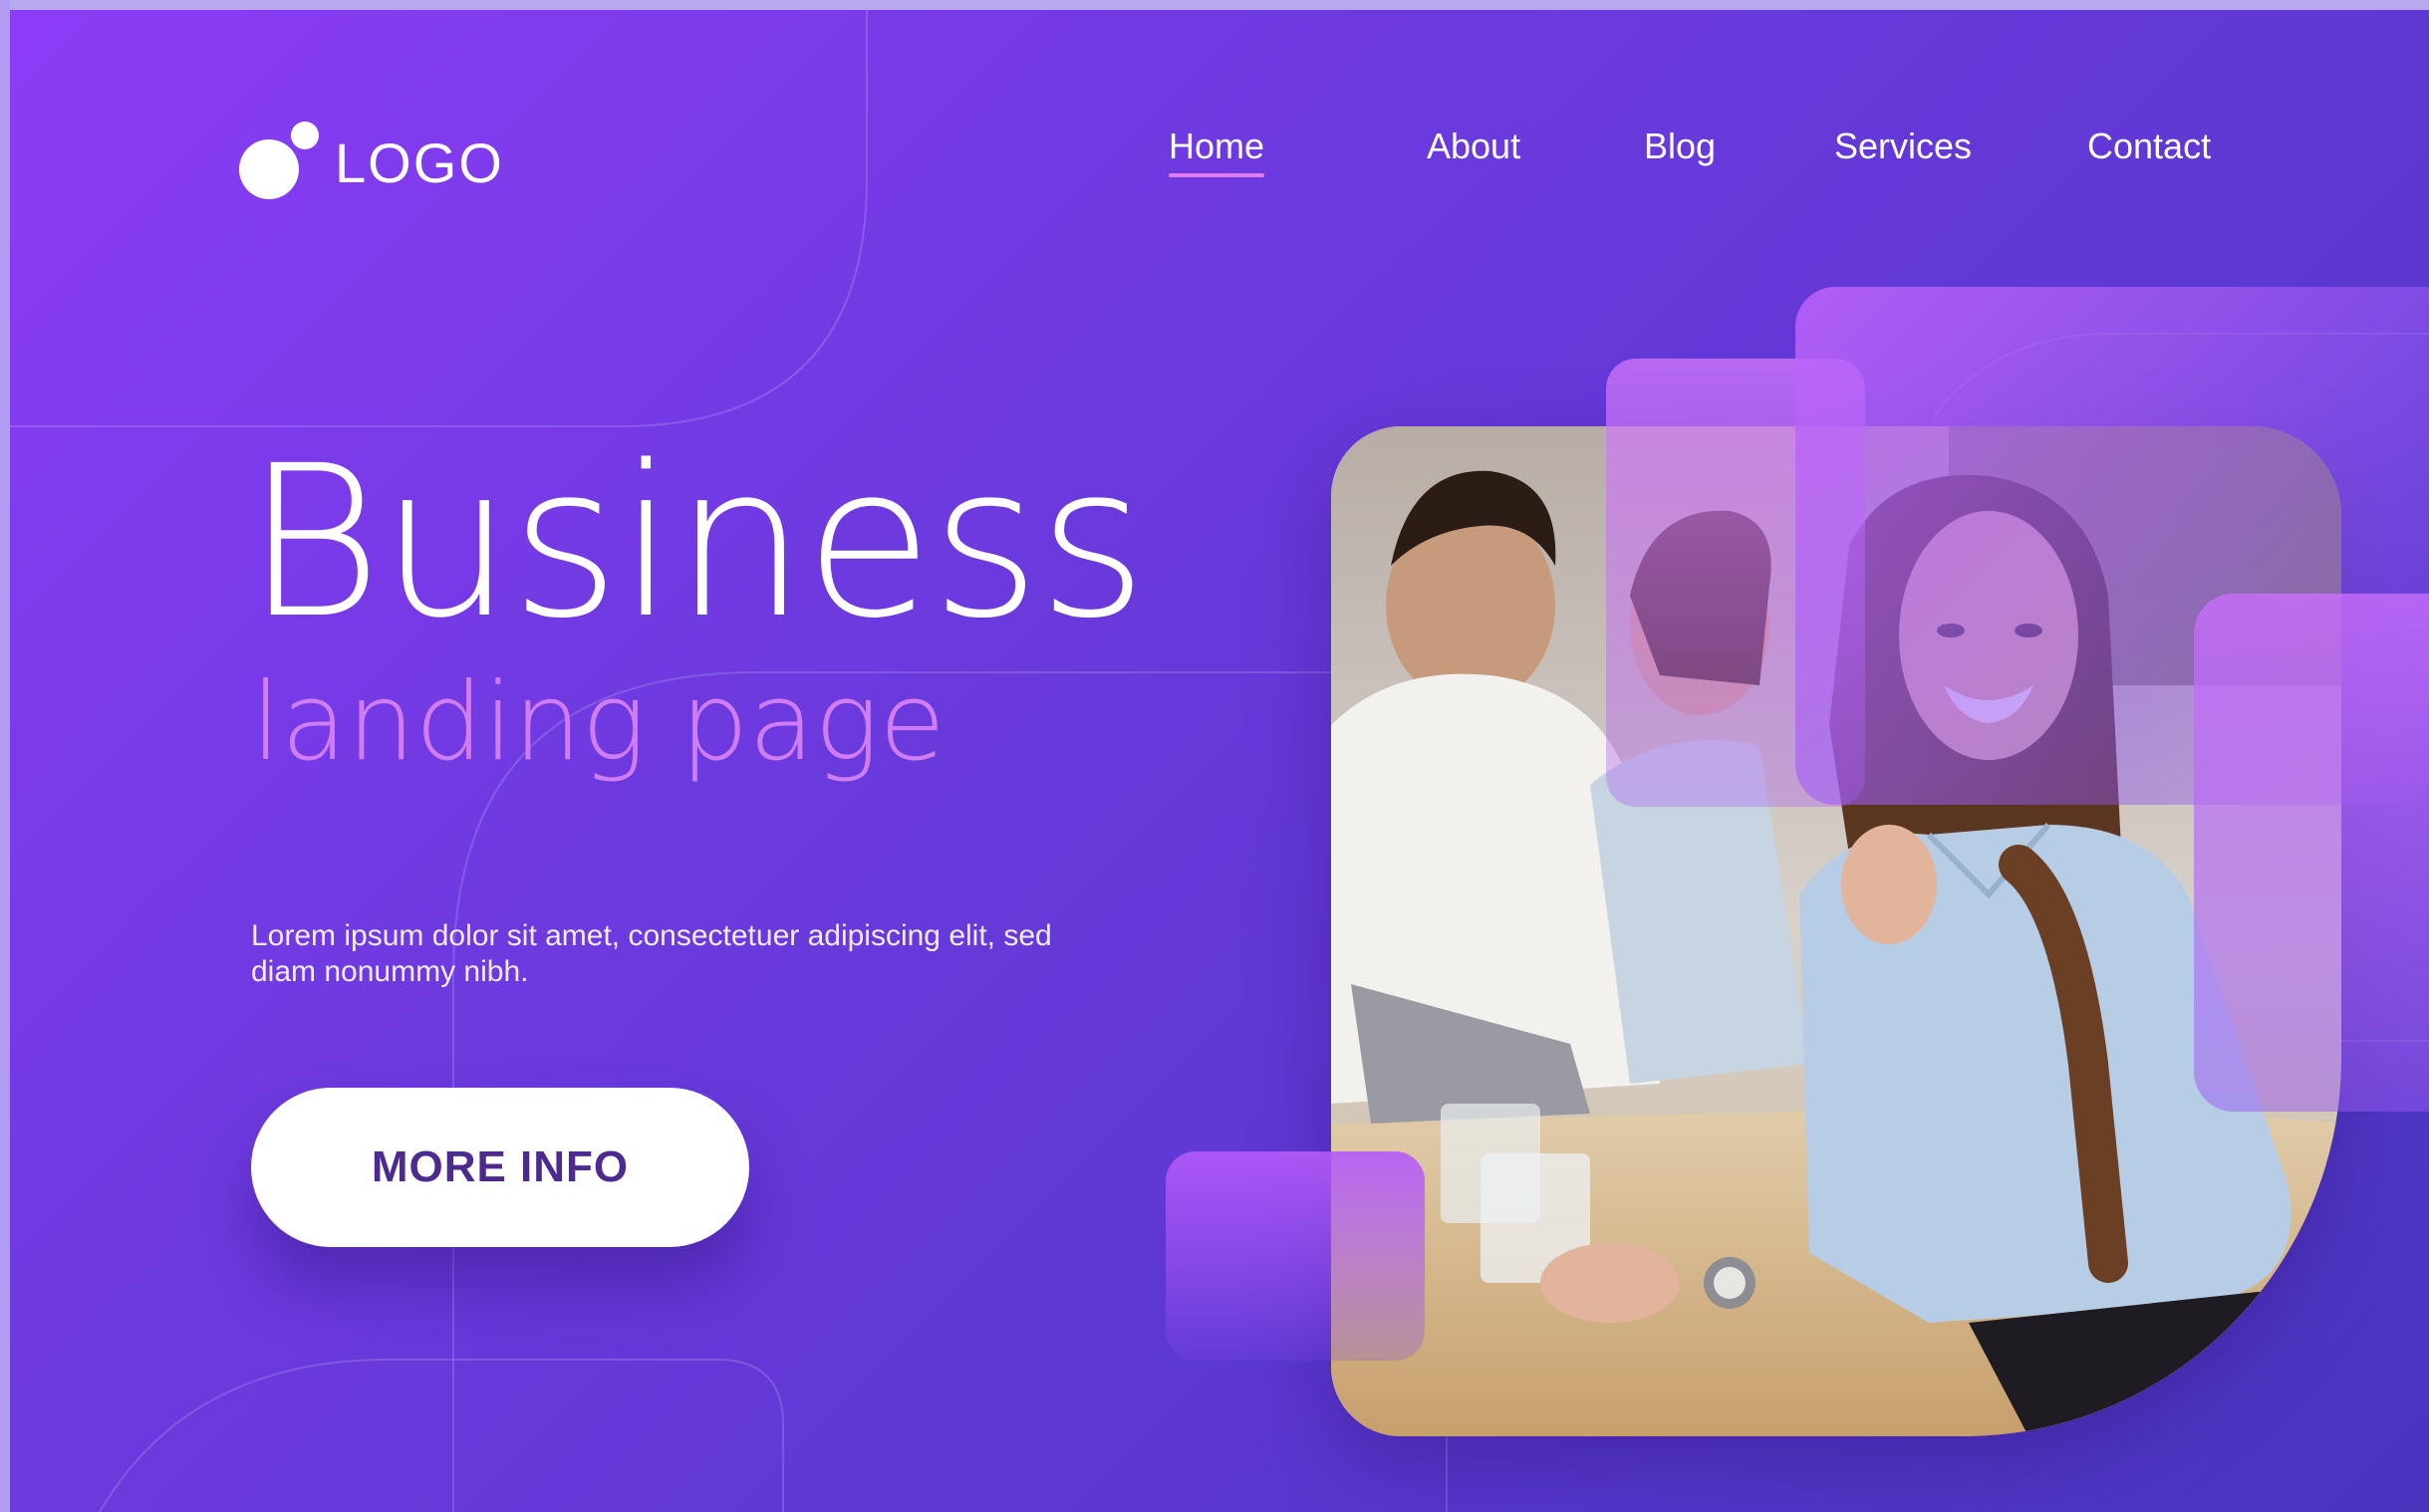 The width and height of the screenshot is (2429, 1512). Describe the element at coordinates (500, 1167) in the screenshot. I see `more-info-button: MORE INFO` at that location.